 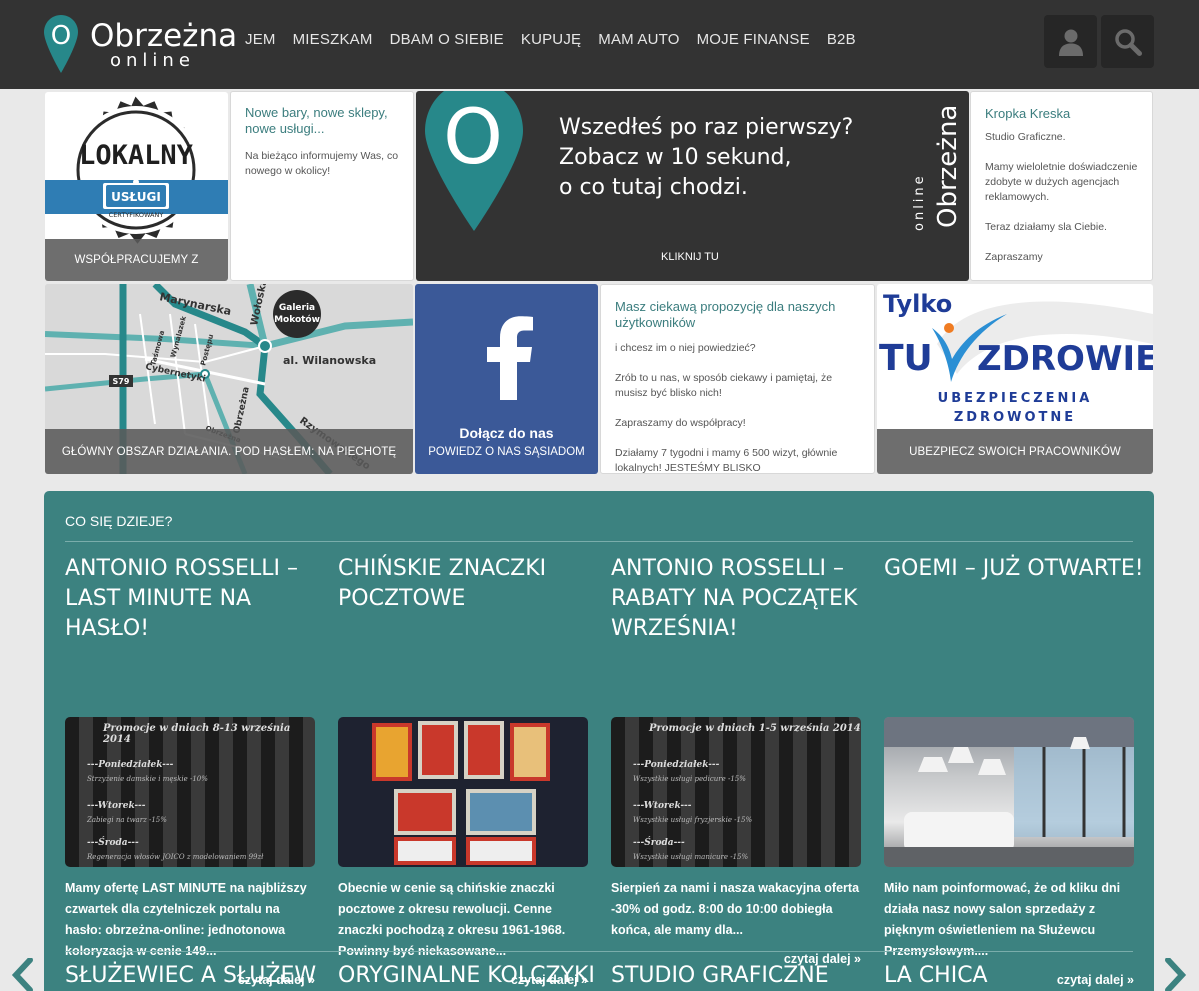 I want to click on chevron-left-icon, so click(x=22, y=974).